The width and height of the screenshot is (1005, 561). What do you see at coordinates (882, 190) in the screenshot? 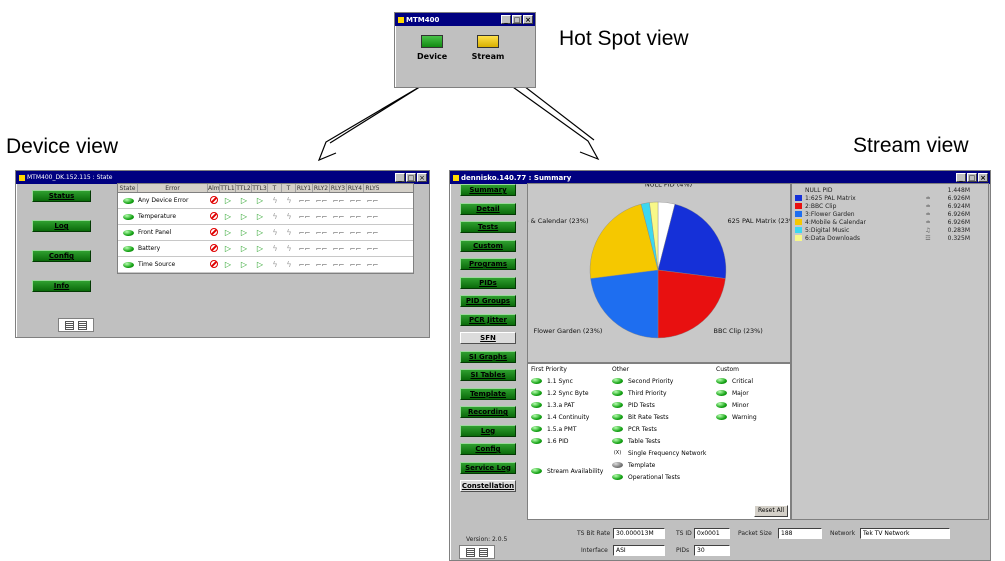
I see `pid-legend-row: NULL PID 1.448M` at bounding box center [882, 190].